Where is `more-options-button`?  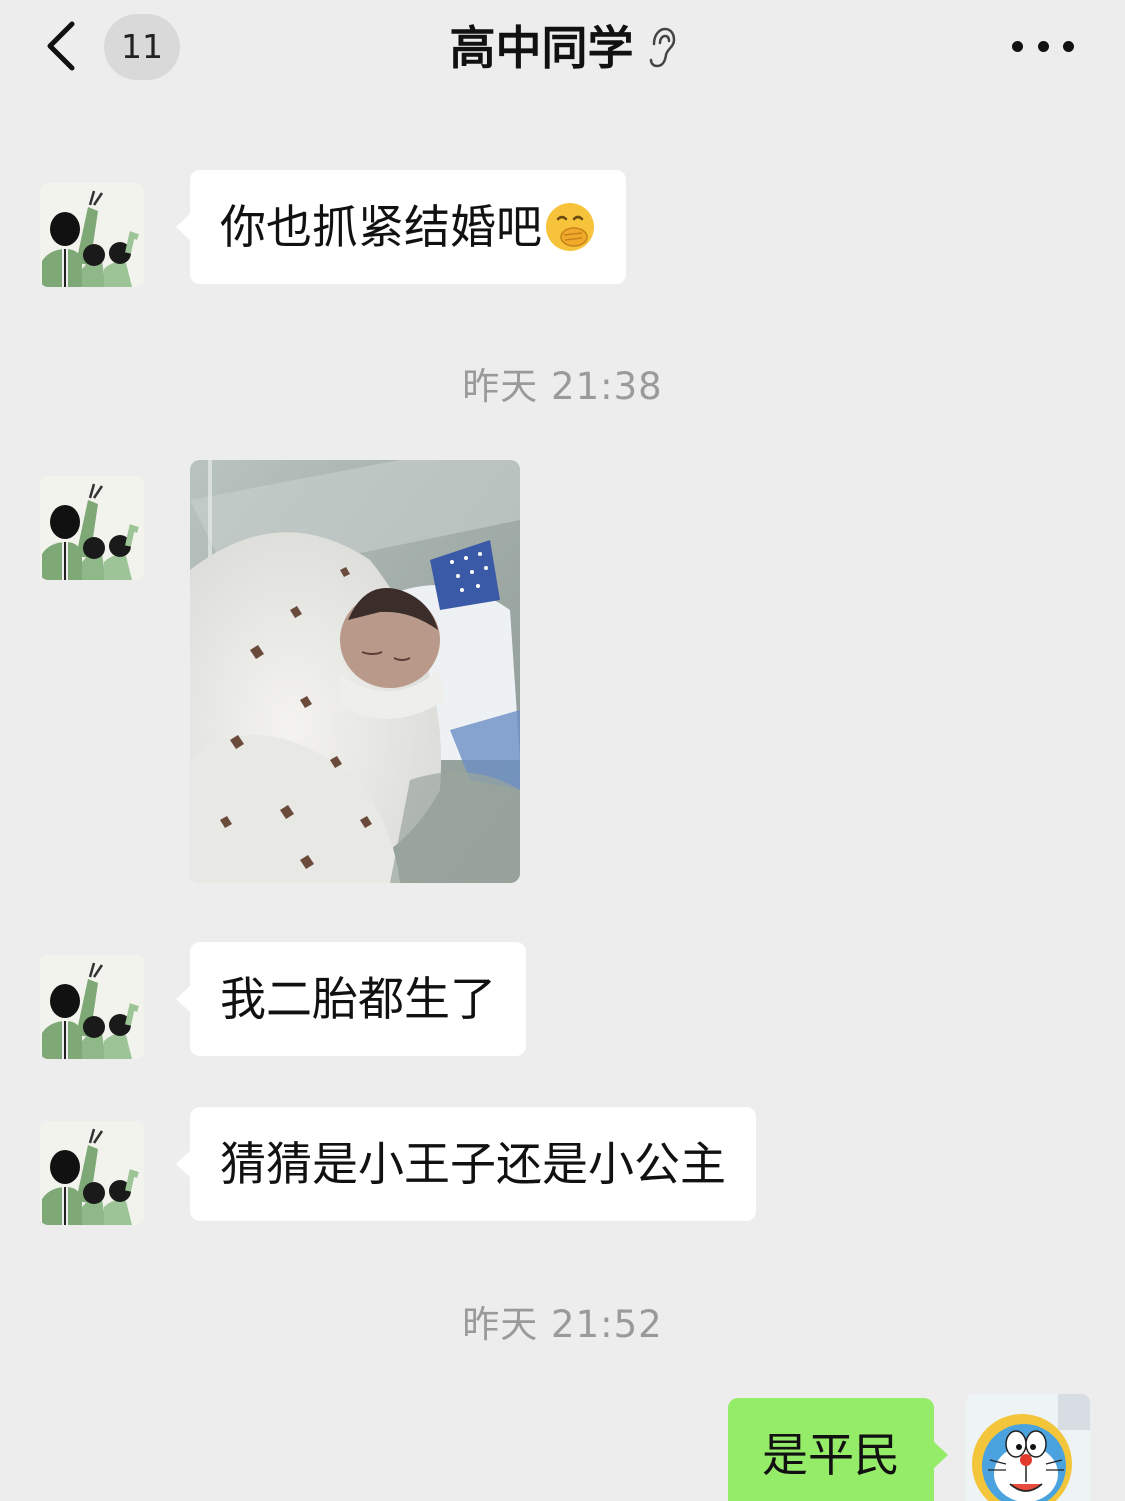
more-options-button is located at coordinates (1043, 46).